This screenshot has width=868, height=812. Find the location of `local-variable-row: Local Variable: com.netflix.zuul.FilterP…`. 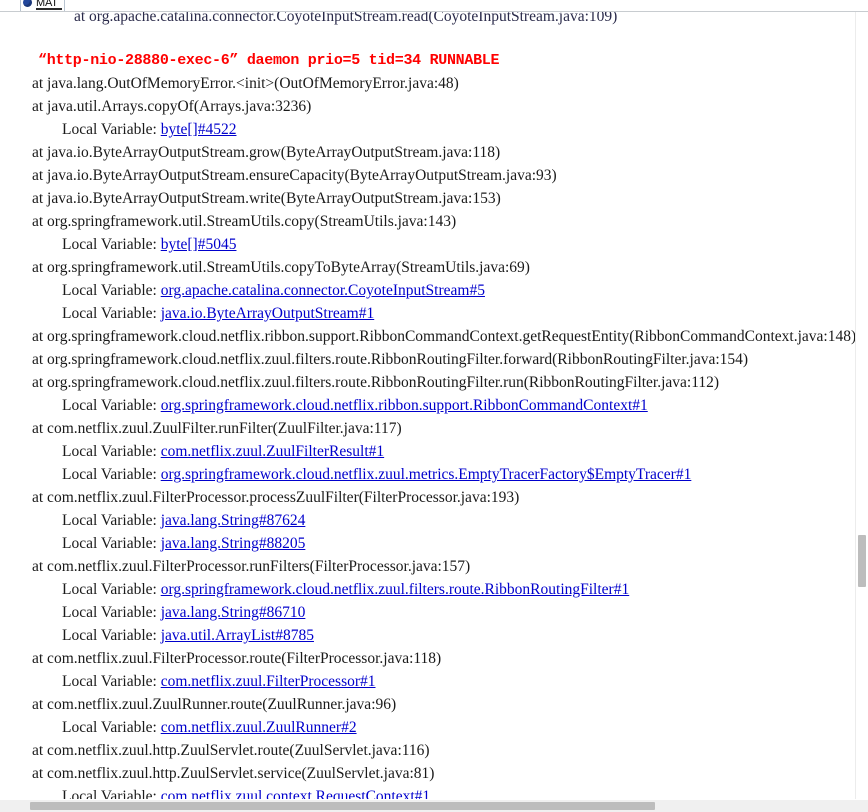

local-variable-row: Local Variable: com.netflix.zuul.FilterP… is located at coordinates (428, 681).